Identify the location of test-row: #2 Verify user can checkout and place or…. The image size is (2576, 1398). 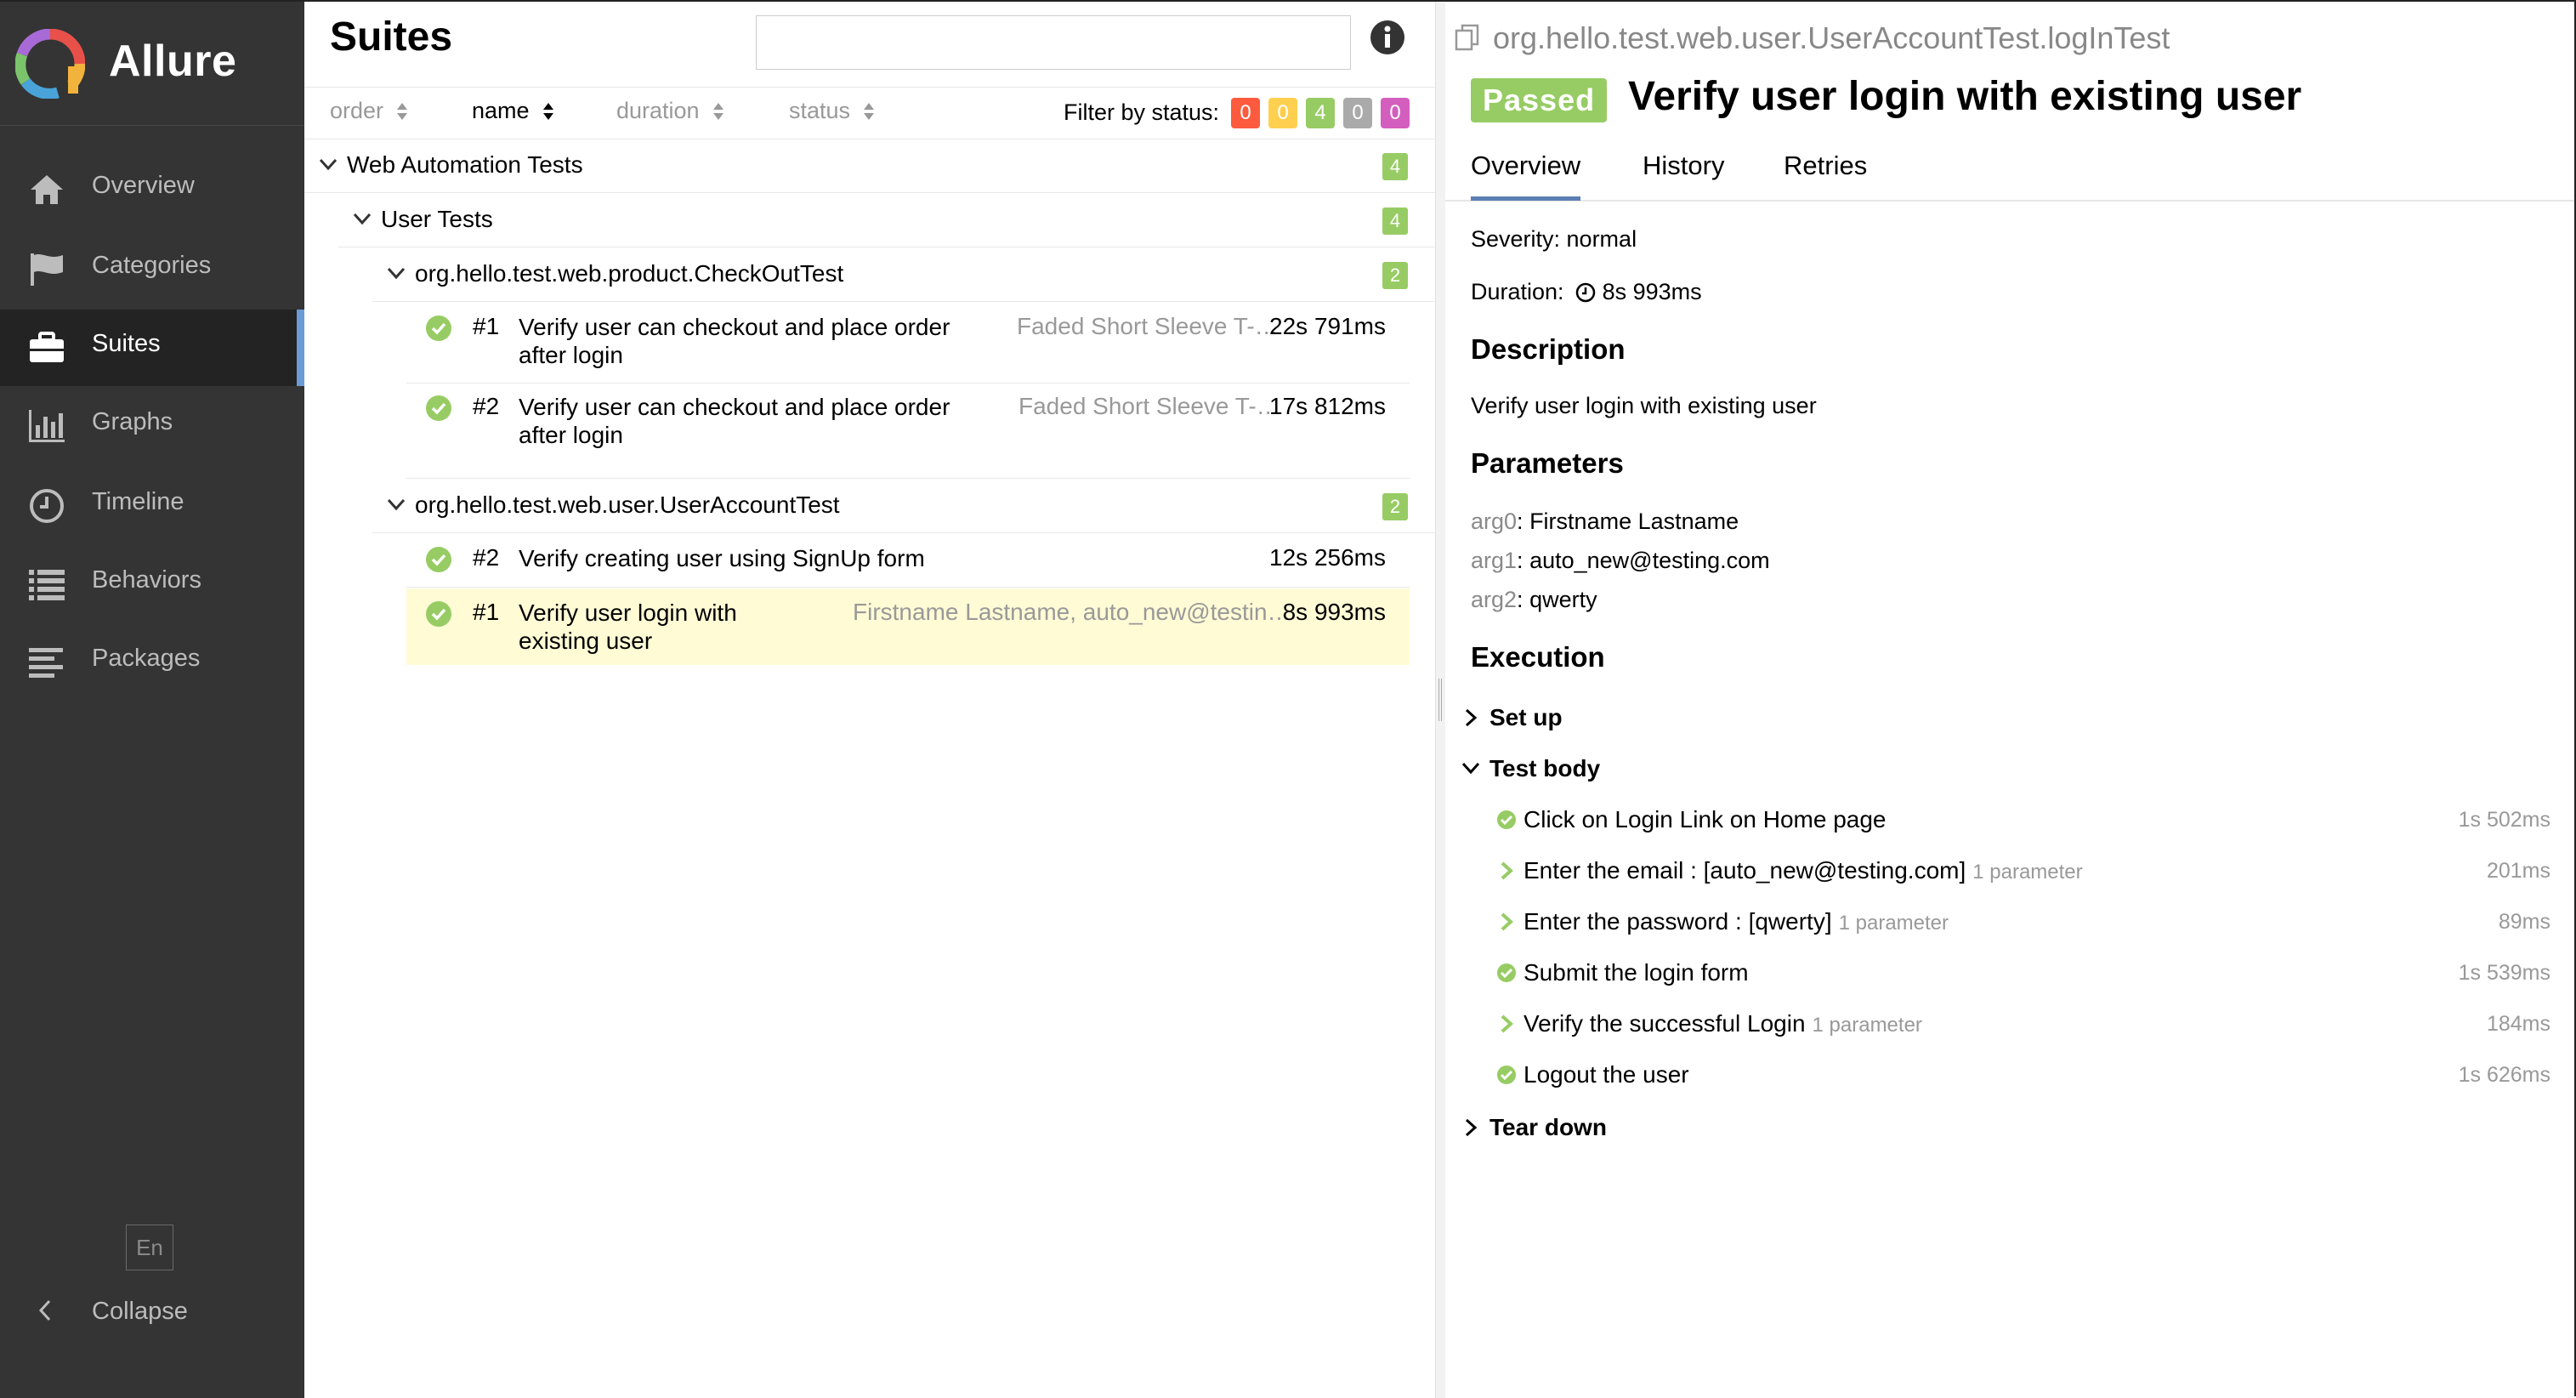
(908, 431).